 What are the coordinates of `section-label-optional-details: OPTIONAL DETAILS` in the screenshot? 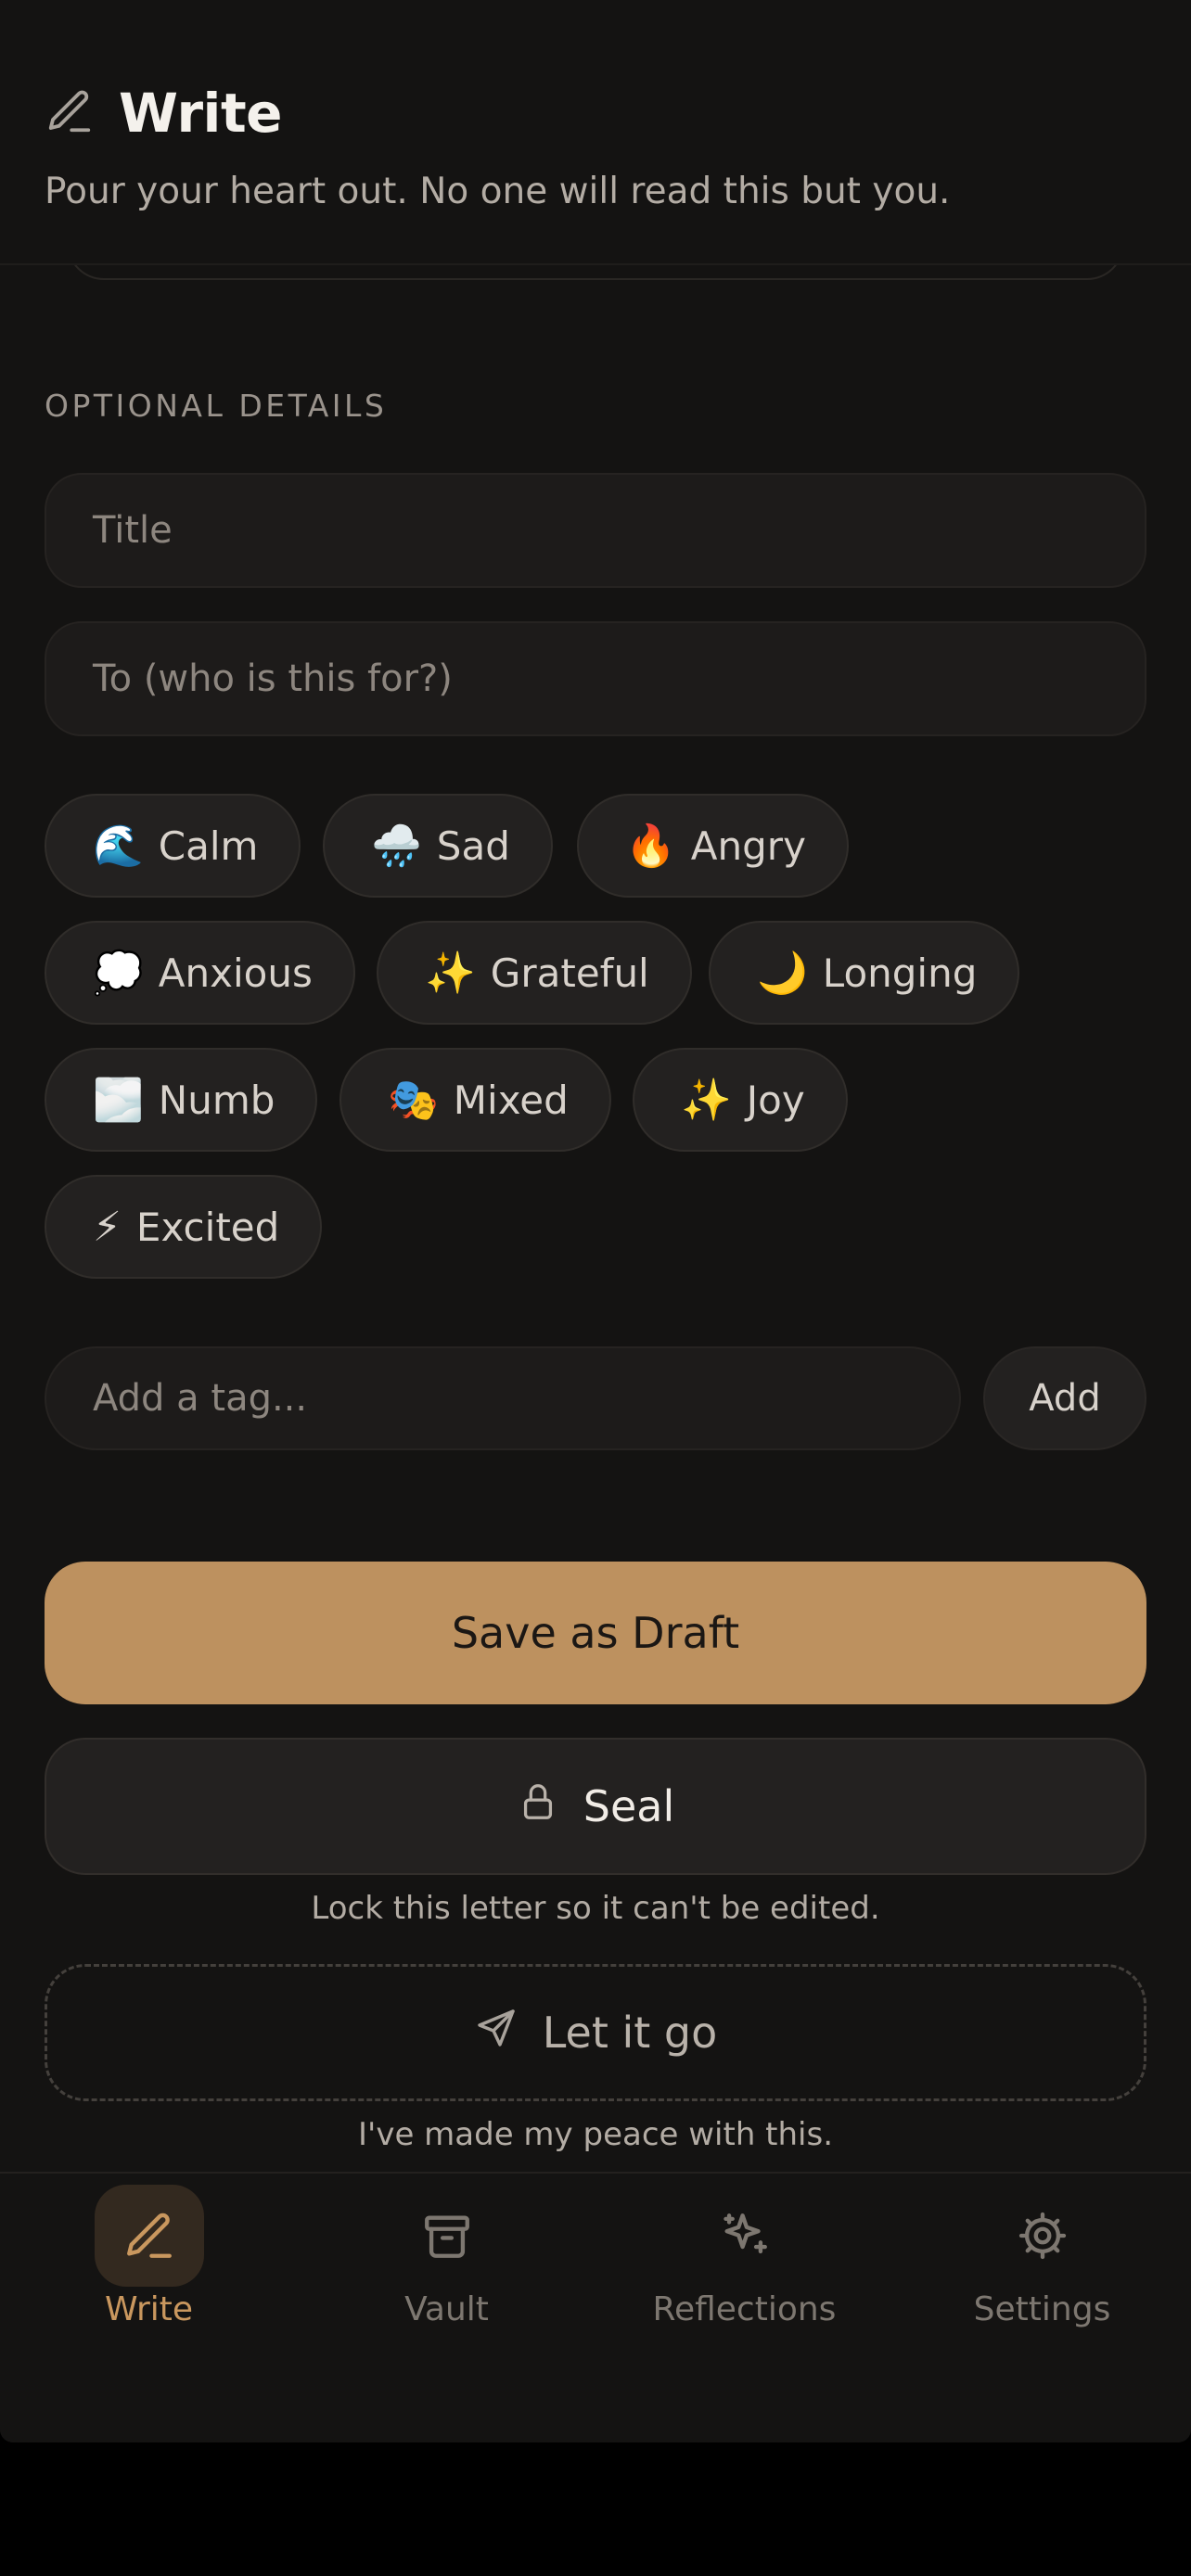 It's located at (216, 406).